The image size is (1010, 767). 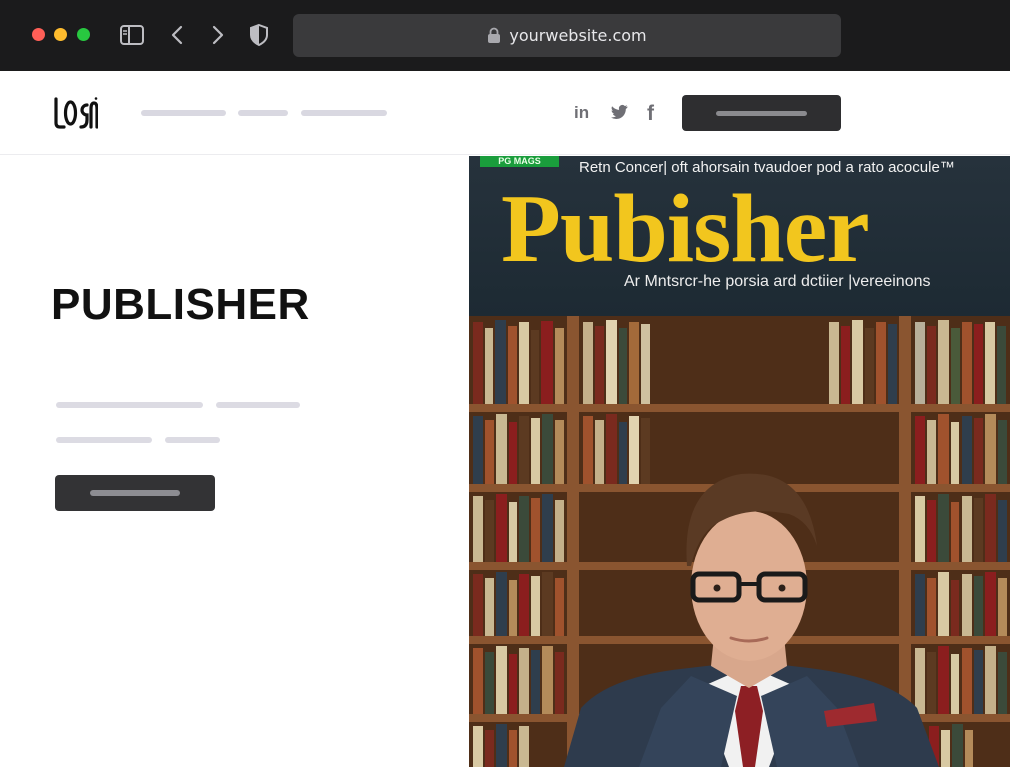 I want to click on shield-icon, so click(x=259, y=35).